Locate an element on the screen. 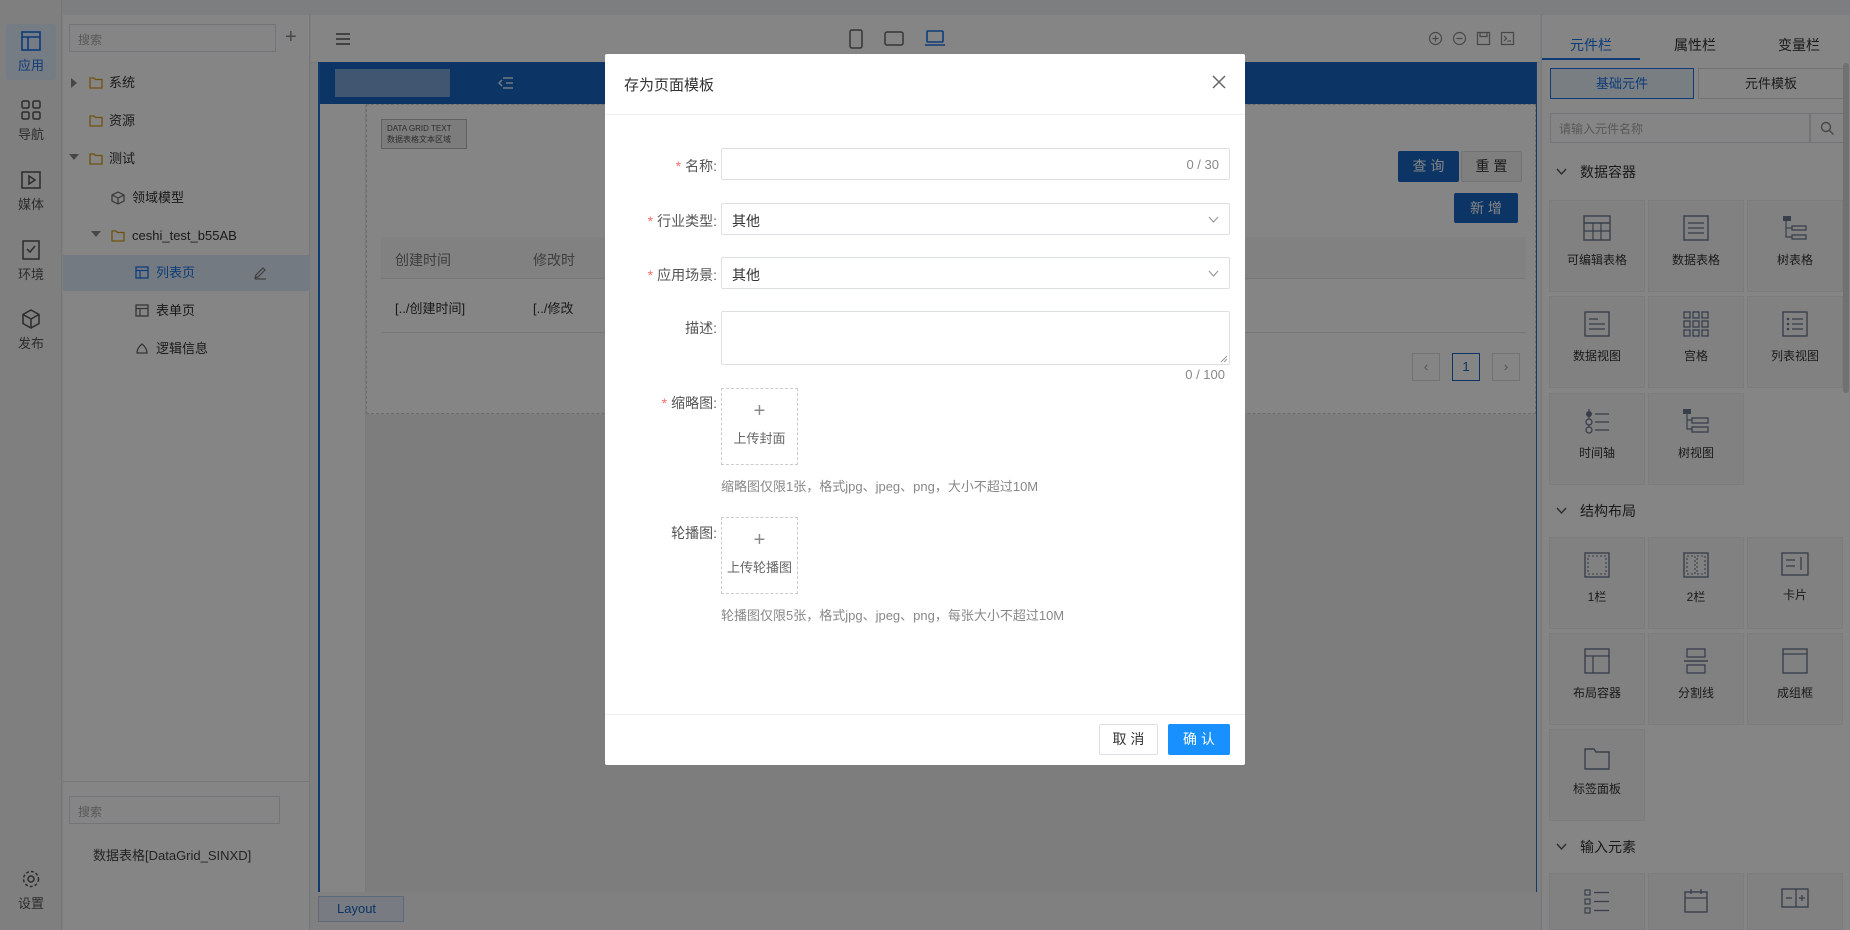  dialog-title: 存为页面模板 is located at coordinates (669, 85).